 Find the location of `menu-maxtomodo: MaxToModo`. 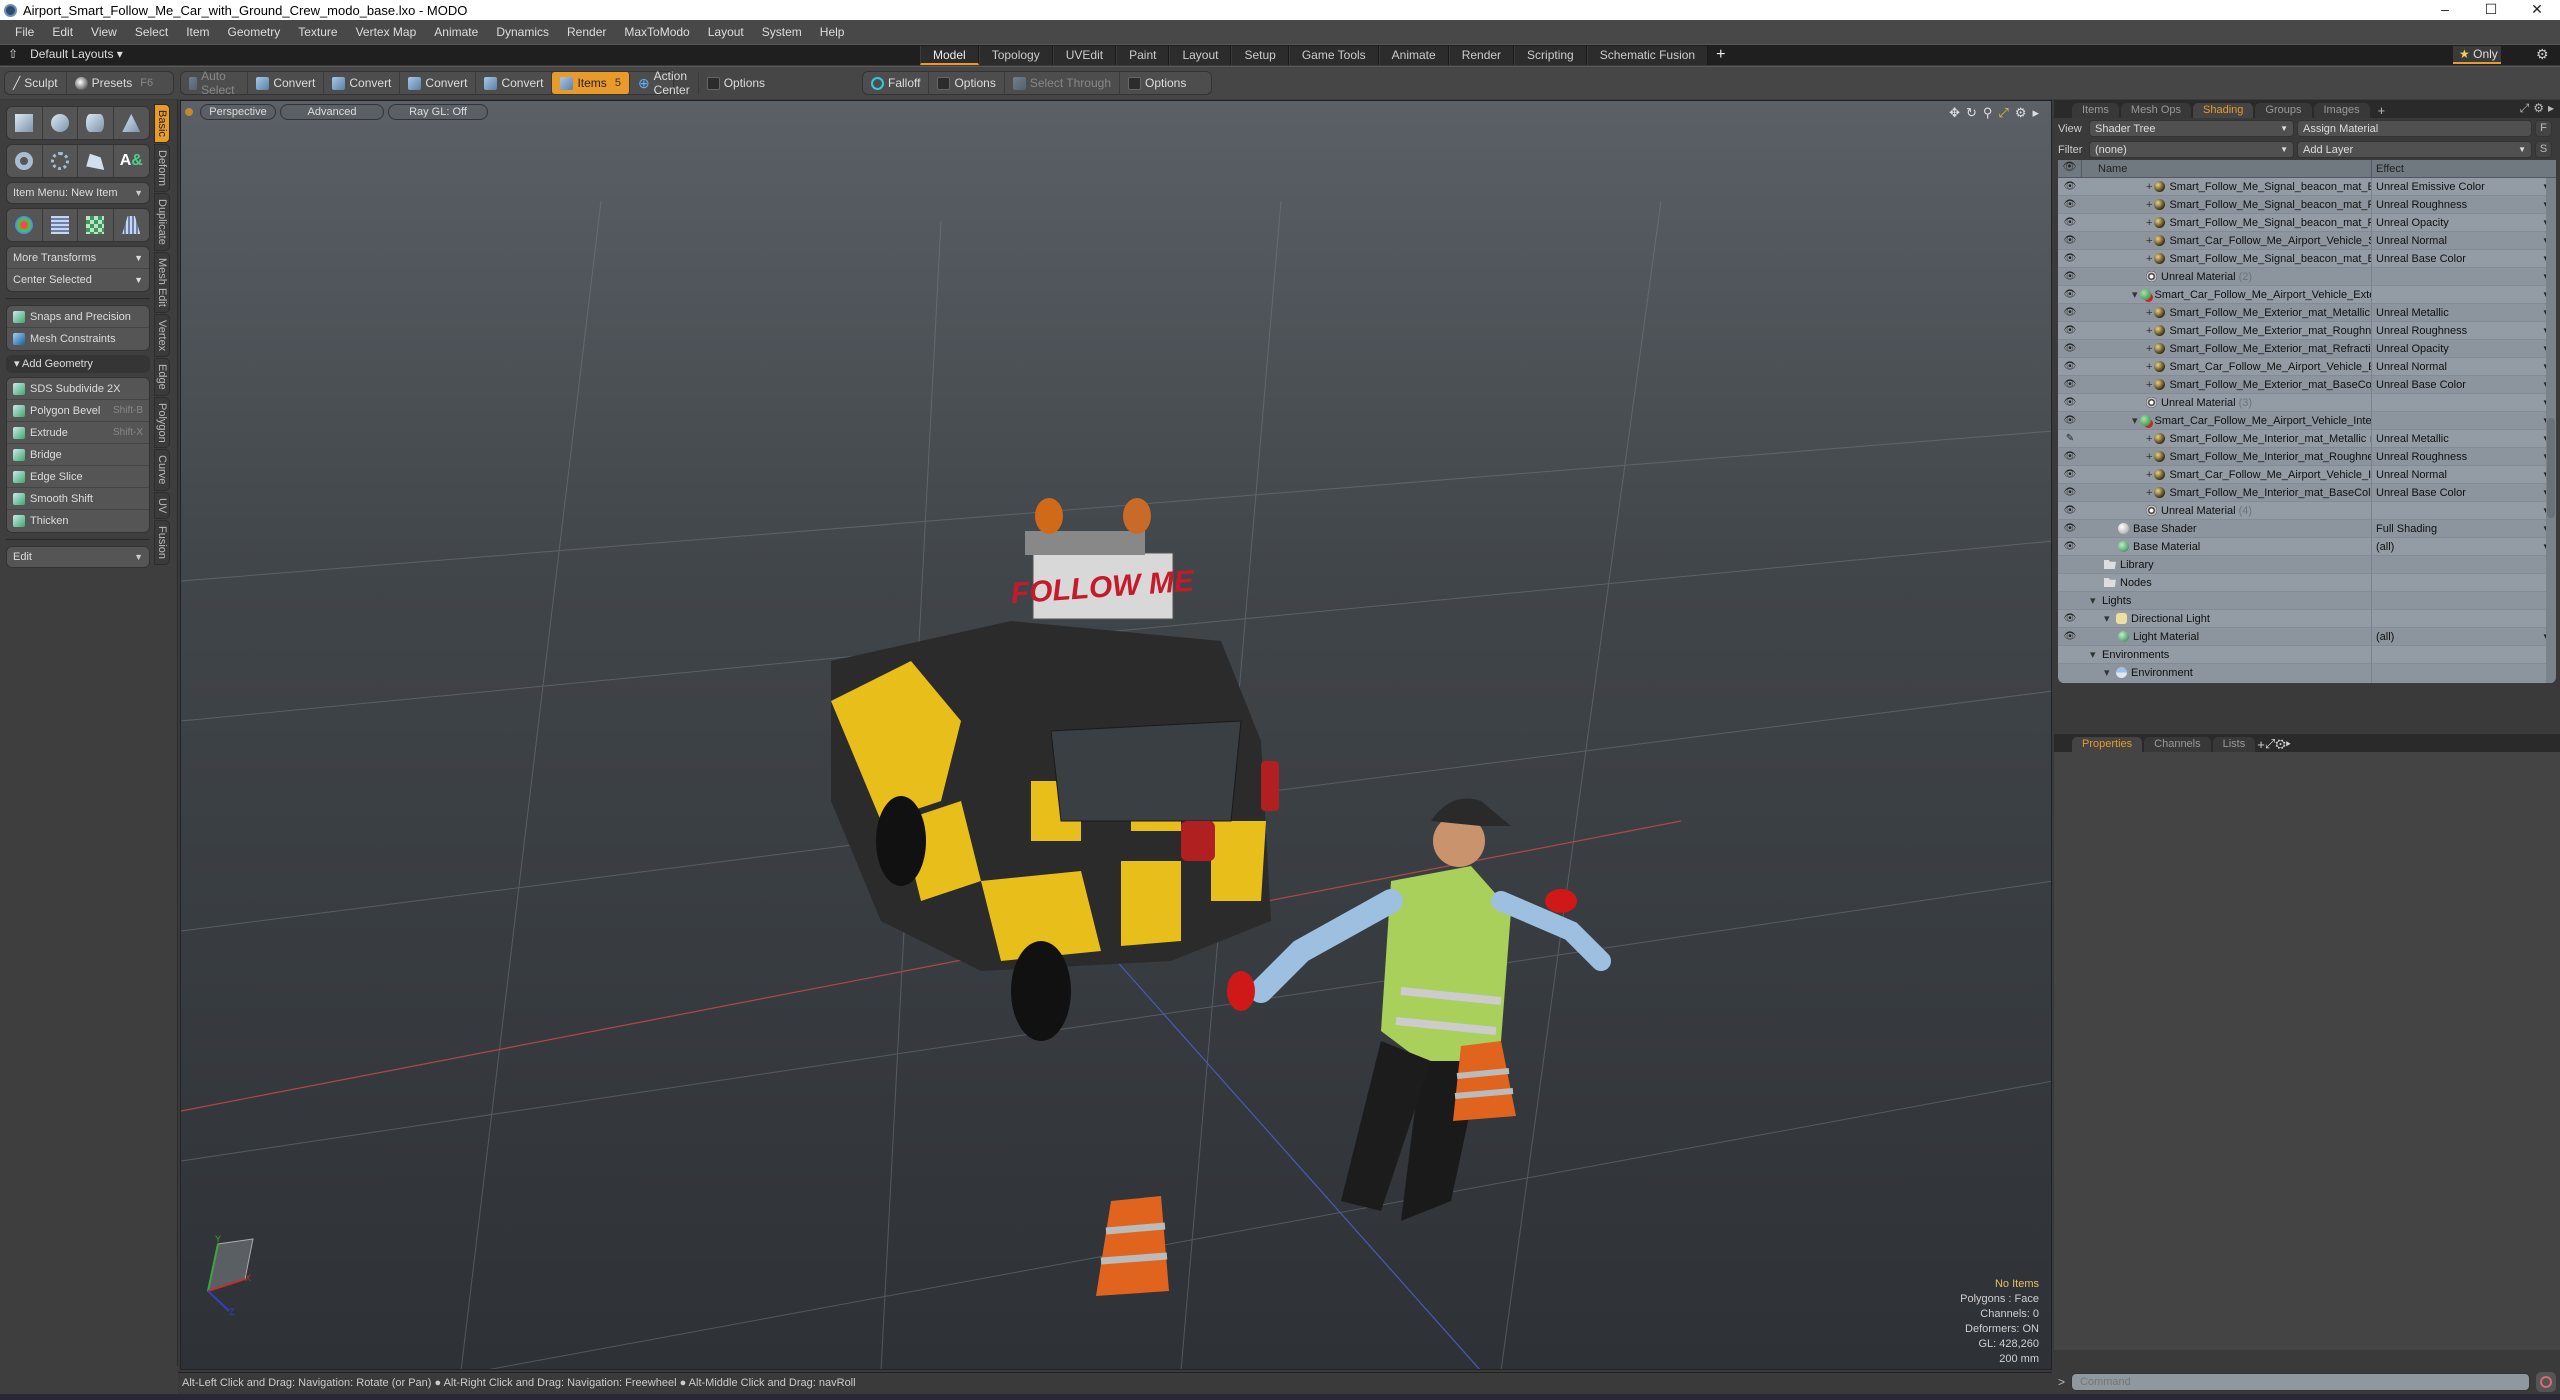

menu-maxtomodo: MaxToModo is located at coordinates (656, 32).